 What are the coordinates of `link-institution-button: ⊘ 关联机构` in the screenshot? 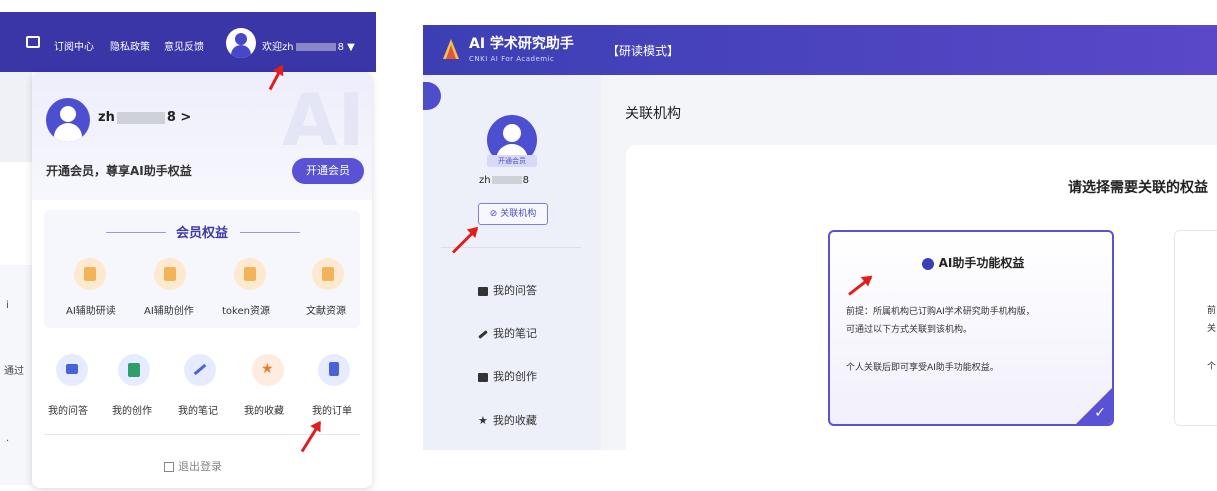 It's located at (513, 214).